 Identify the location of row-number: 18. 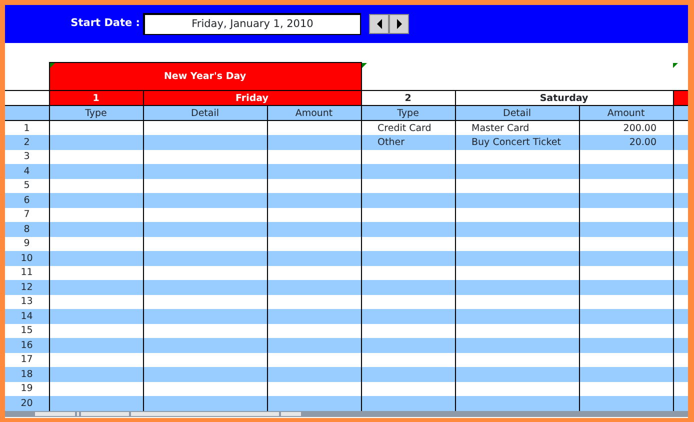
(27, 374).